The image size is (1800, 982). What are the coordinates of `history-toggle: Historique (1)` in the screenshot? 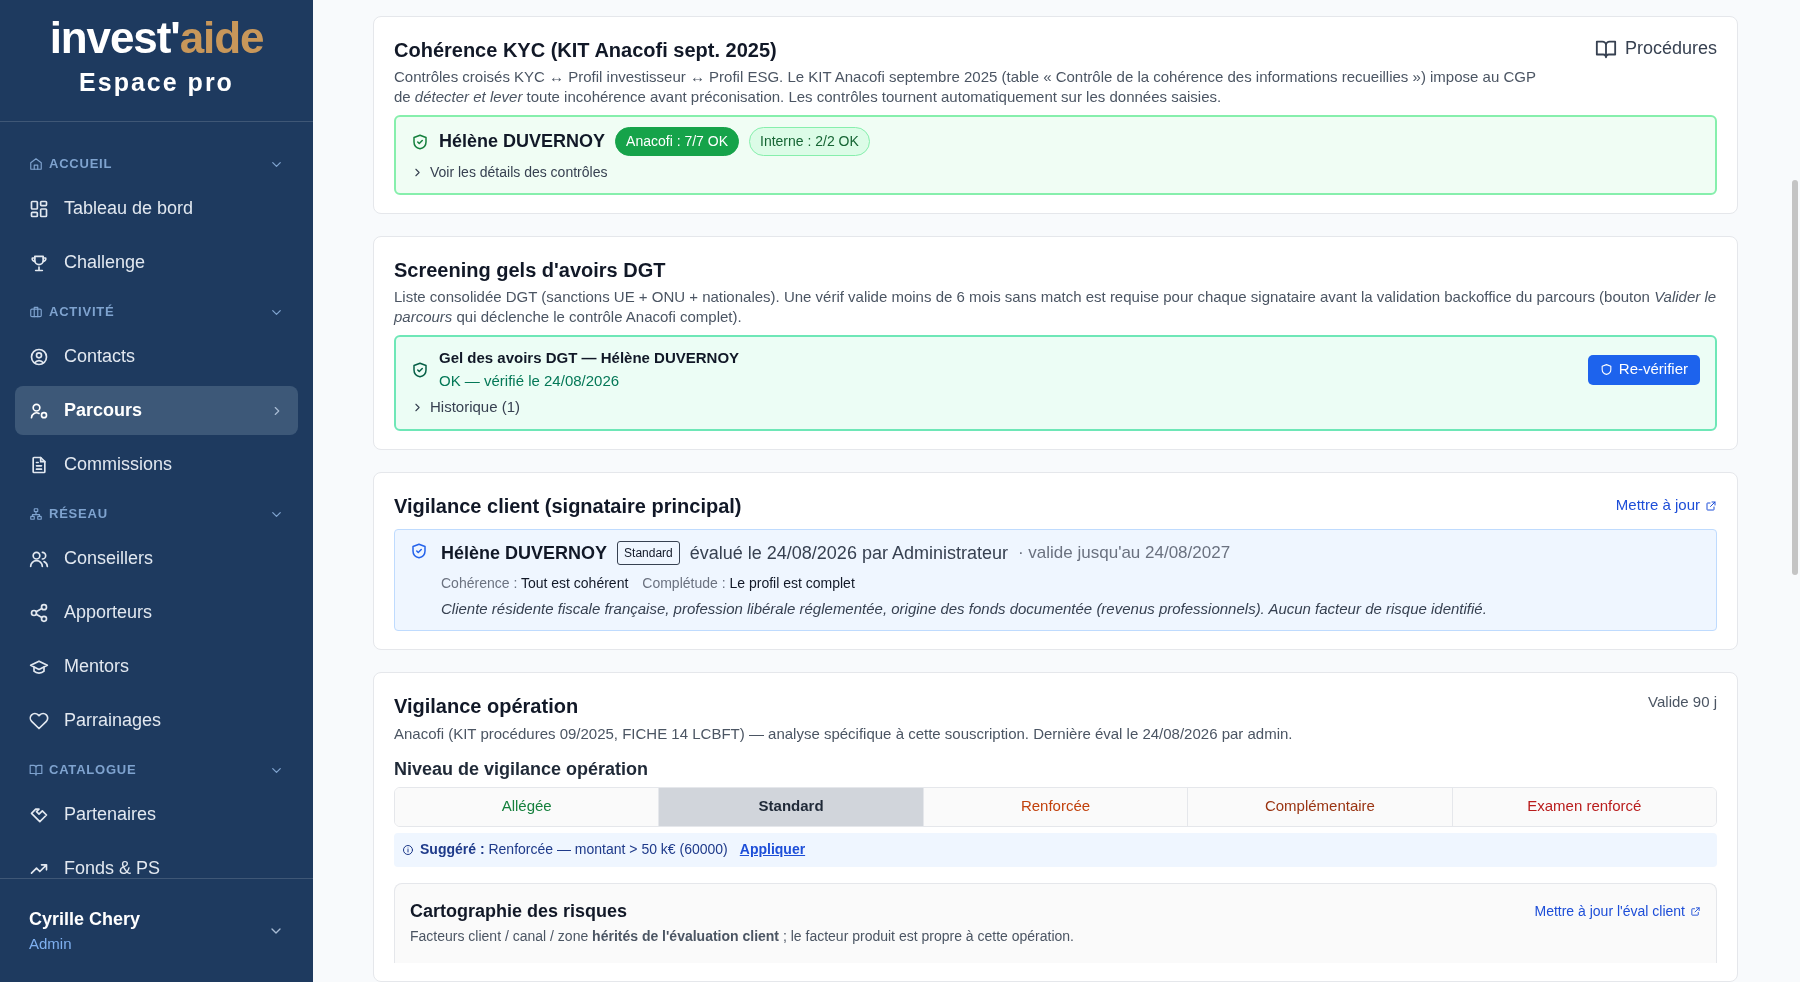 It's located at (1055, 407).